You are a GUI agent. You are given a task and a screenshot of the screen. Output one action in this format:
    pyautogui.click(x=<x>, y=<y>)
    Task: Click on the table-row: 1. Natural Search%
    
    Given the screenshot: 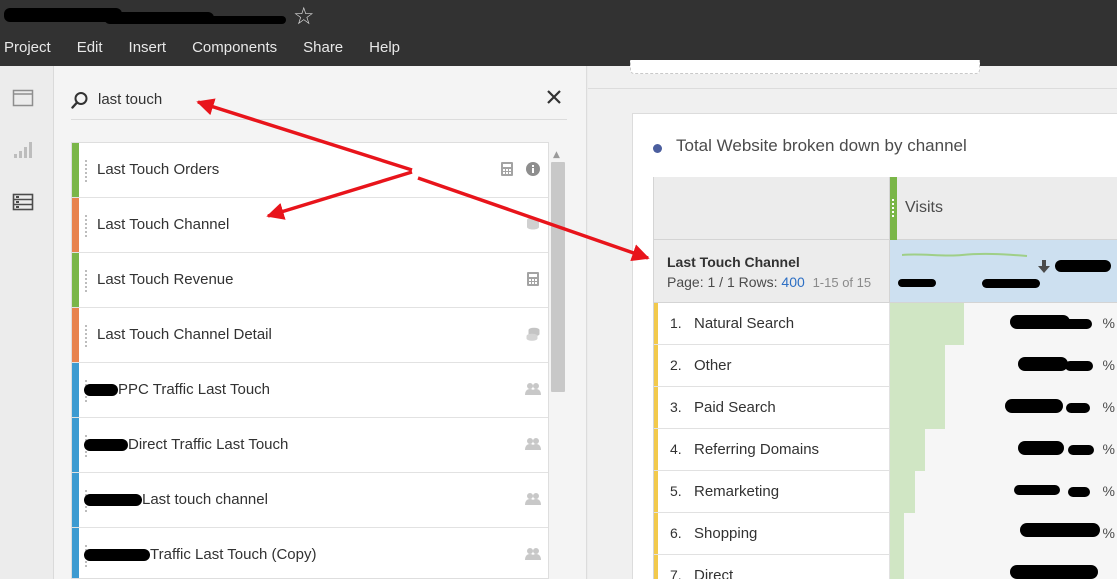 What is the action you would take?
    pyautogui.click(x=885, y=324)
    